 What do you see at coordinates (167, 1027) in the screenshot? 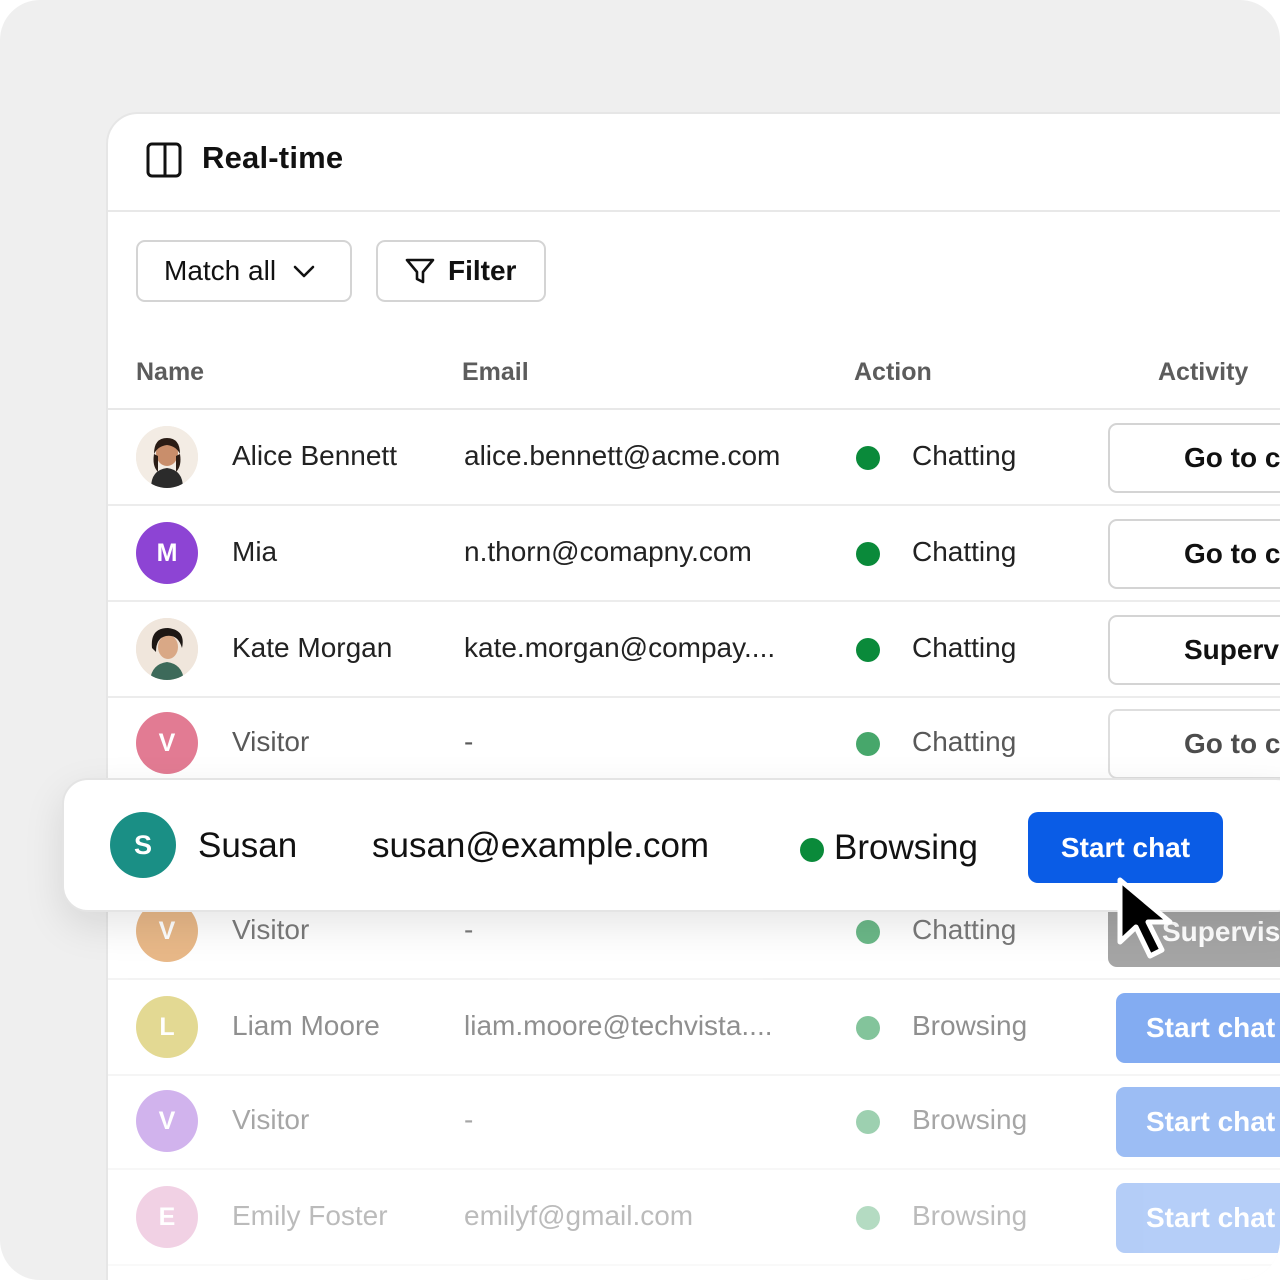
I see `avatar: L` at bounding box center [167, 1027].